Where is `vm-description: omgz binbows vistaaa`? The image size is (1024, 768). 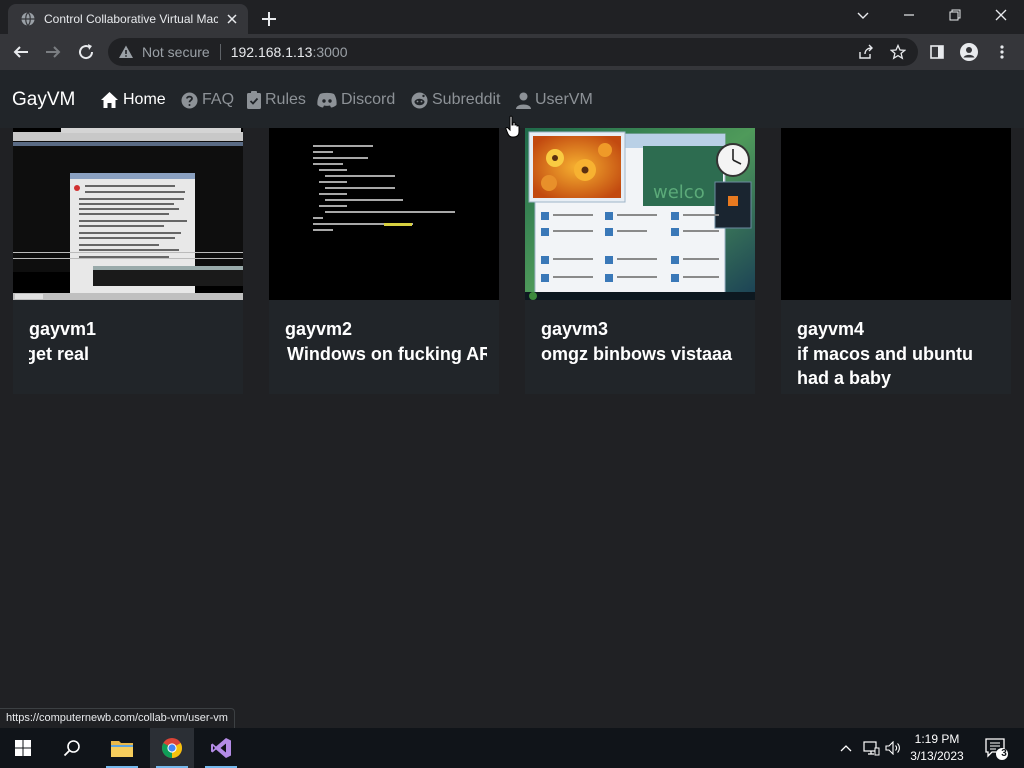 vm-description: omgz binbows vistaaa is located at coordinates (637, 354).